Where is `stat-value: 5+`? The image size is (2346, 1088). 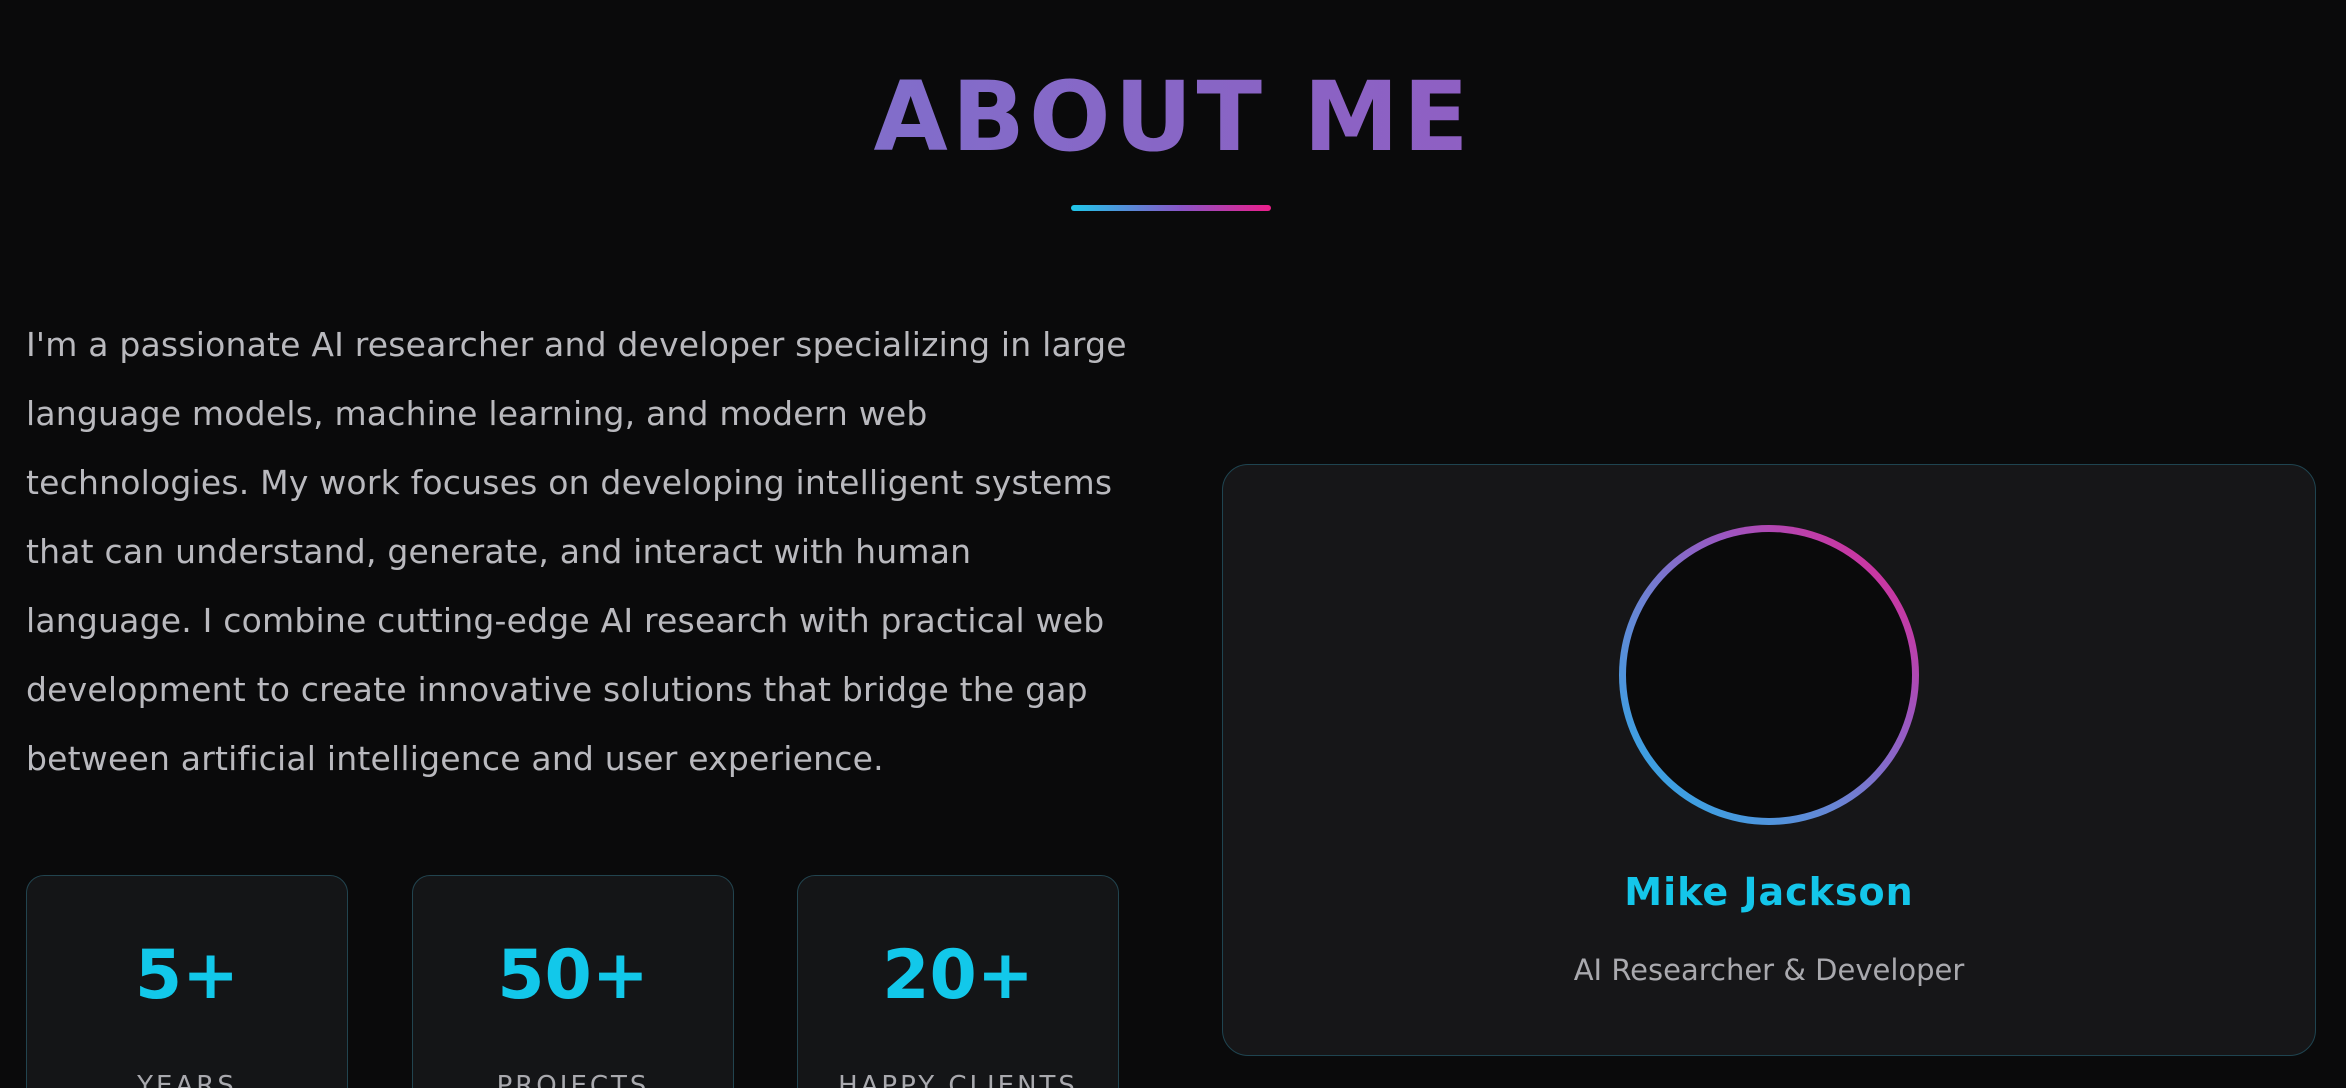
stat-value: 5+ is located at coordinates (187, 975).